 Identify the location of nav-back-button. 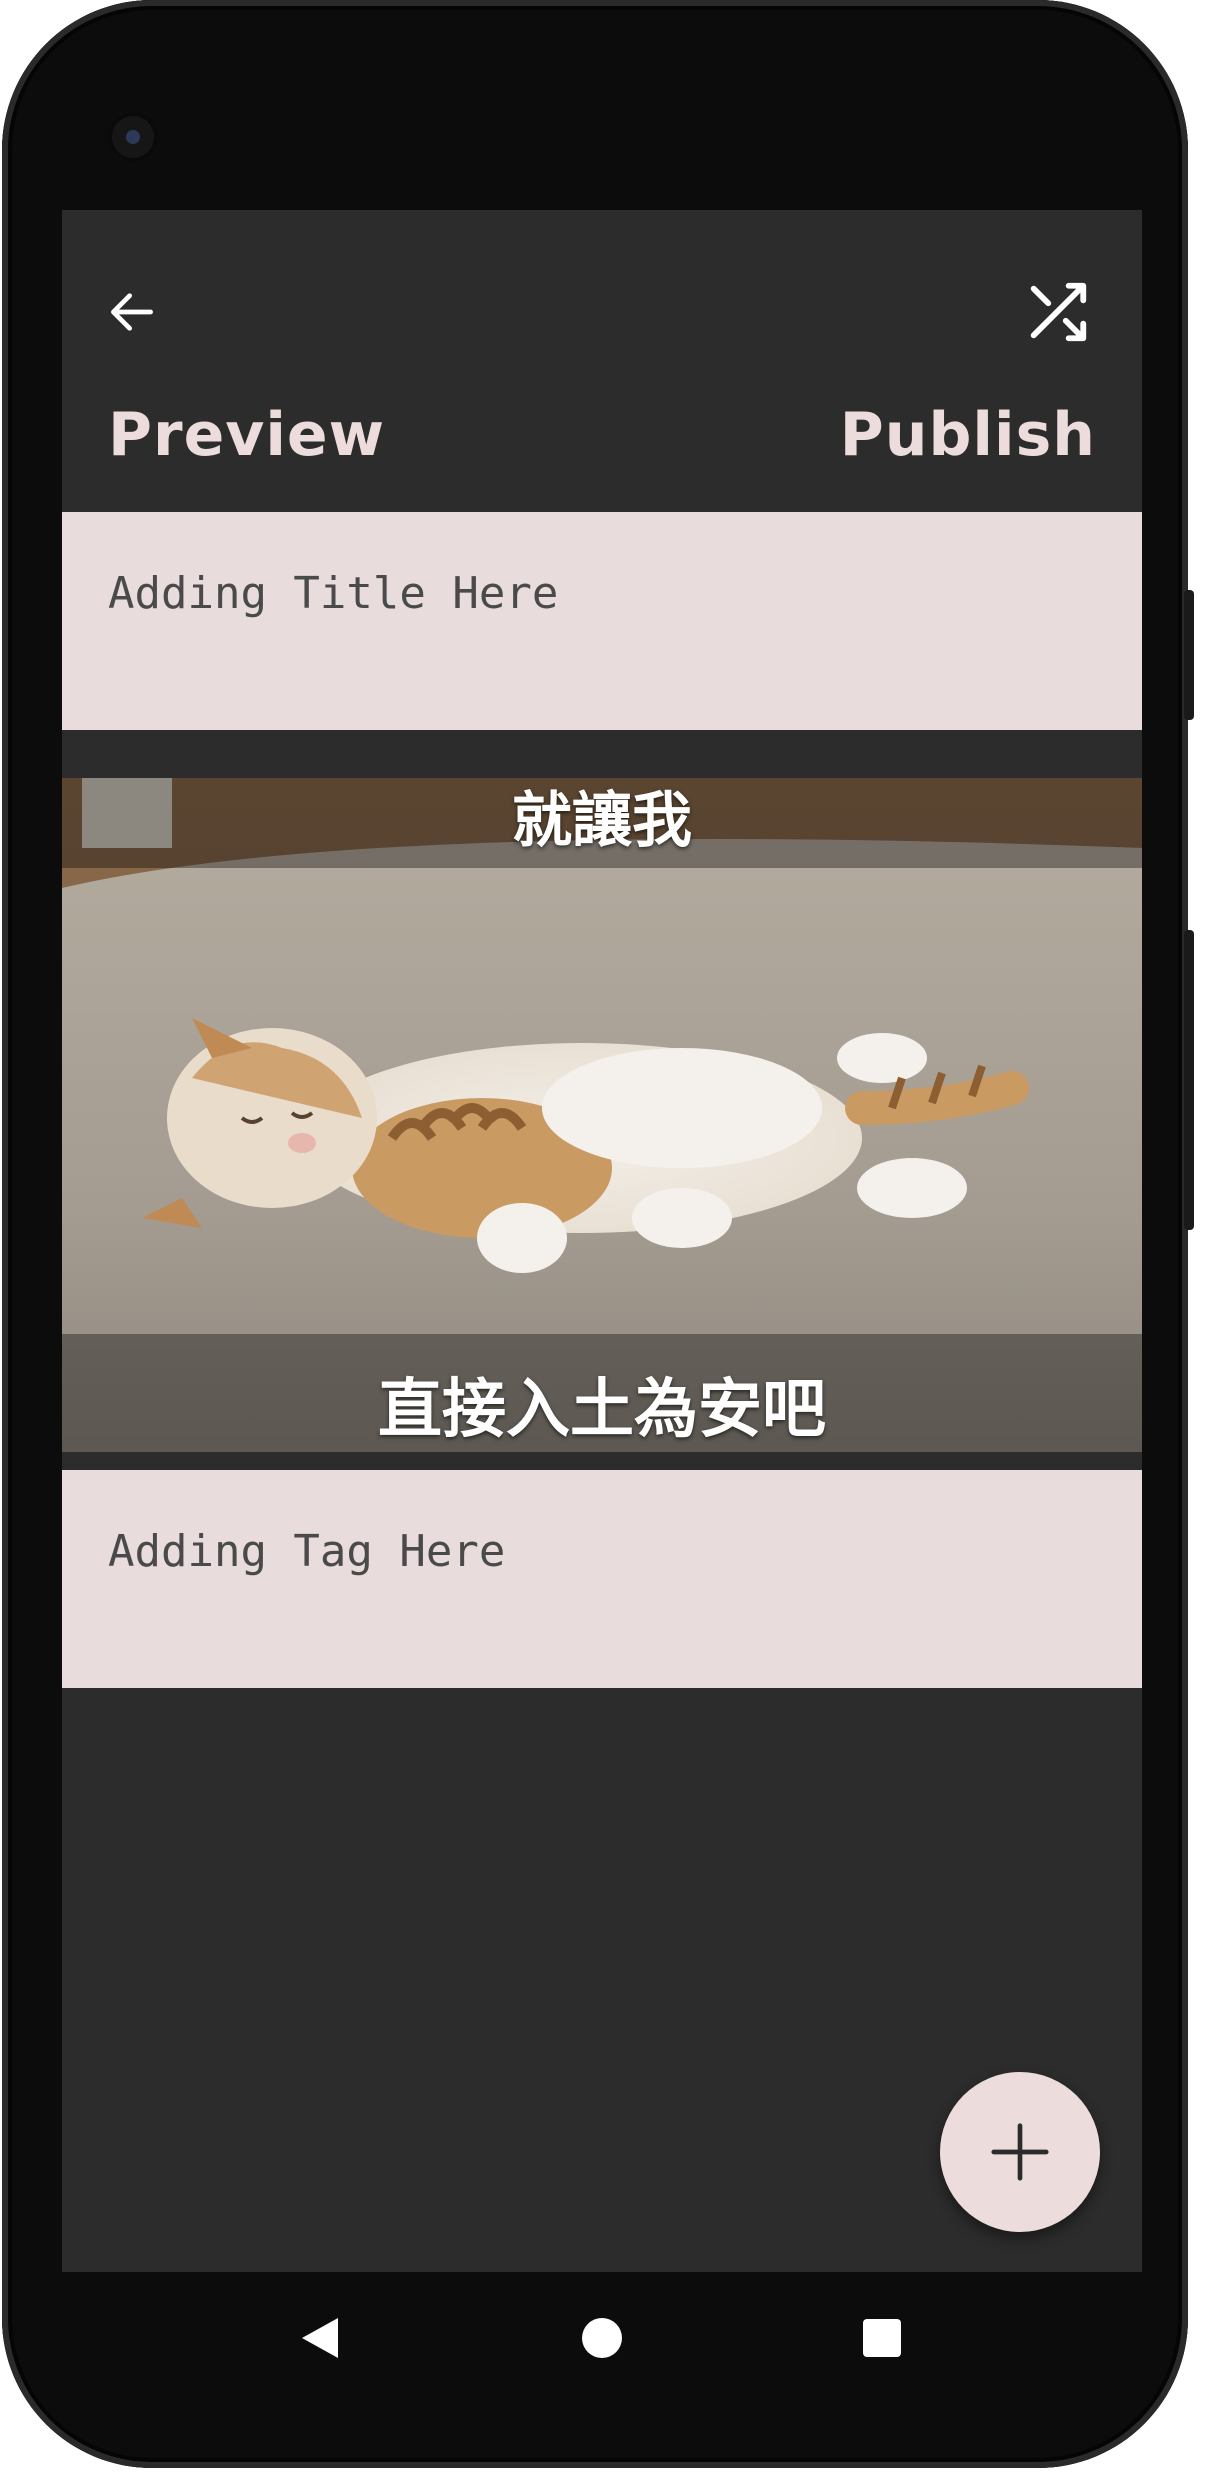
(320, 2338).